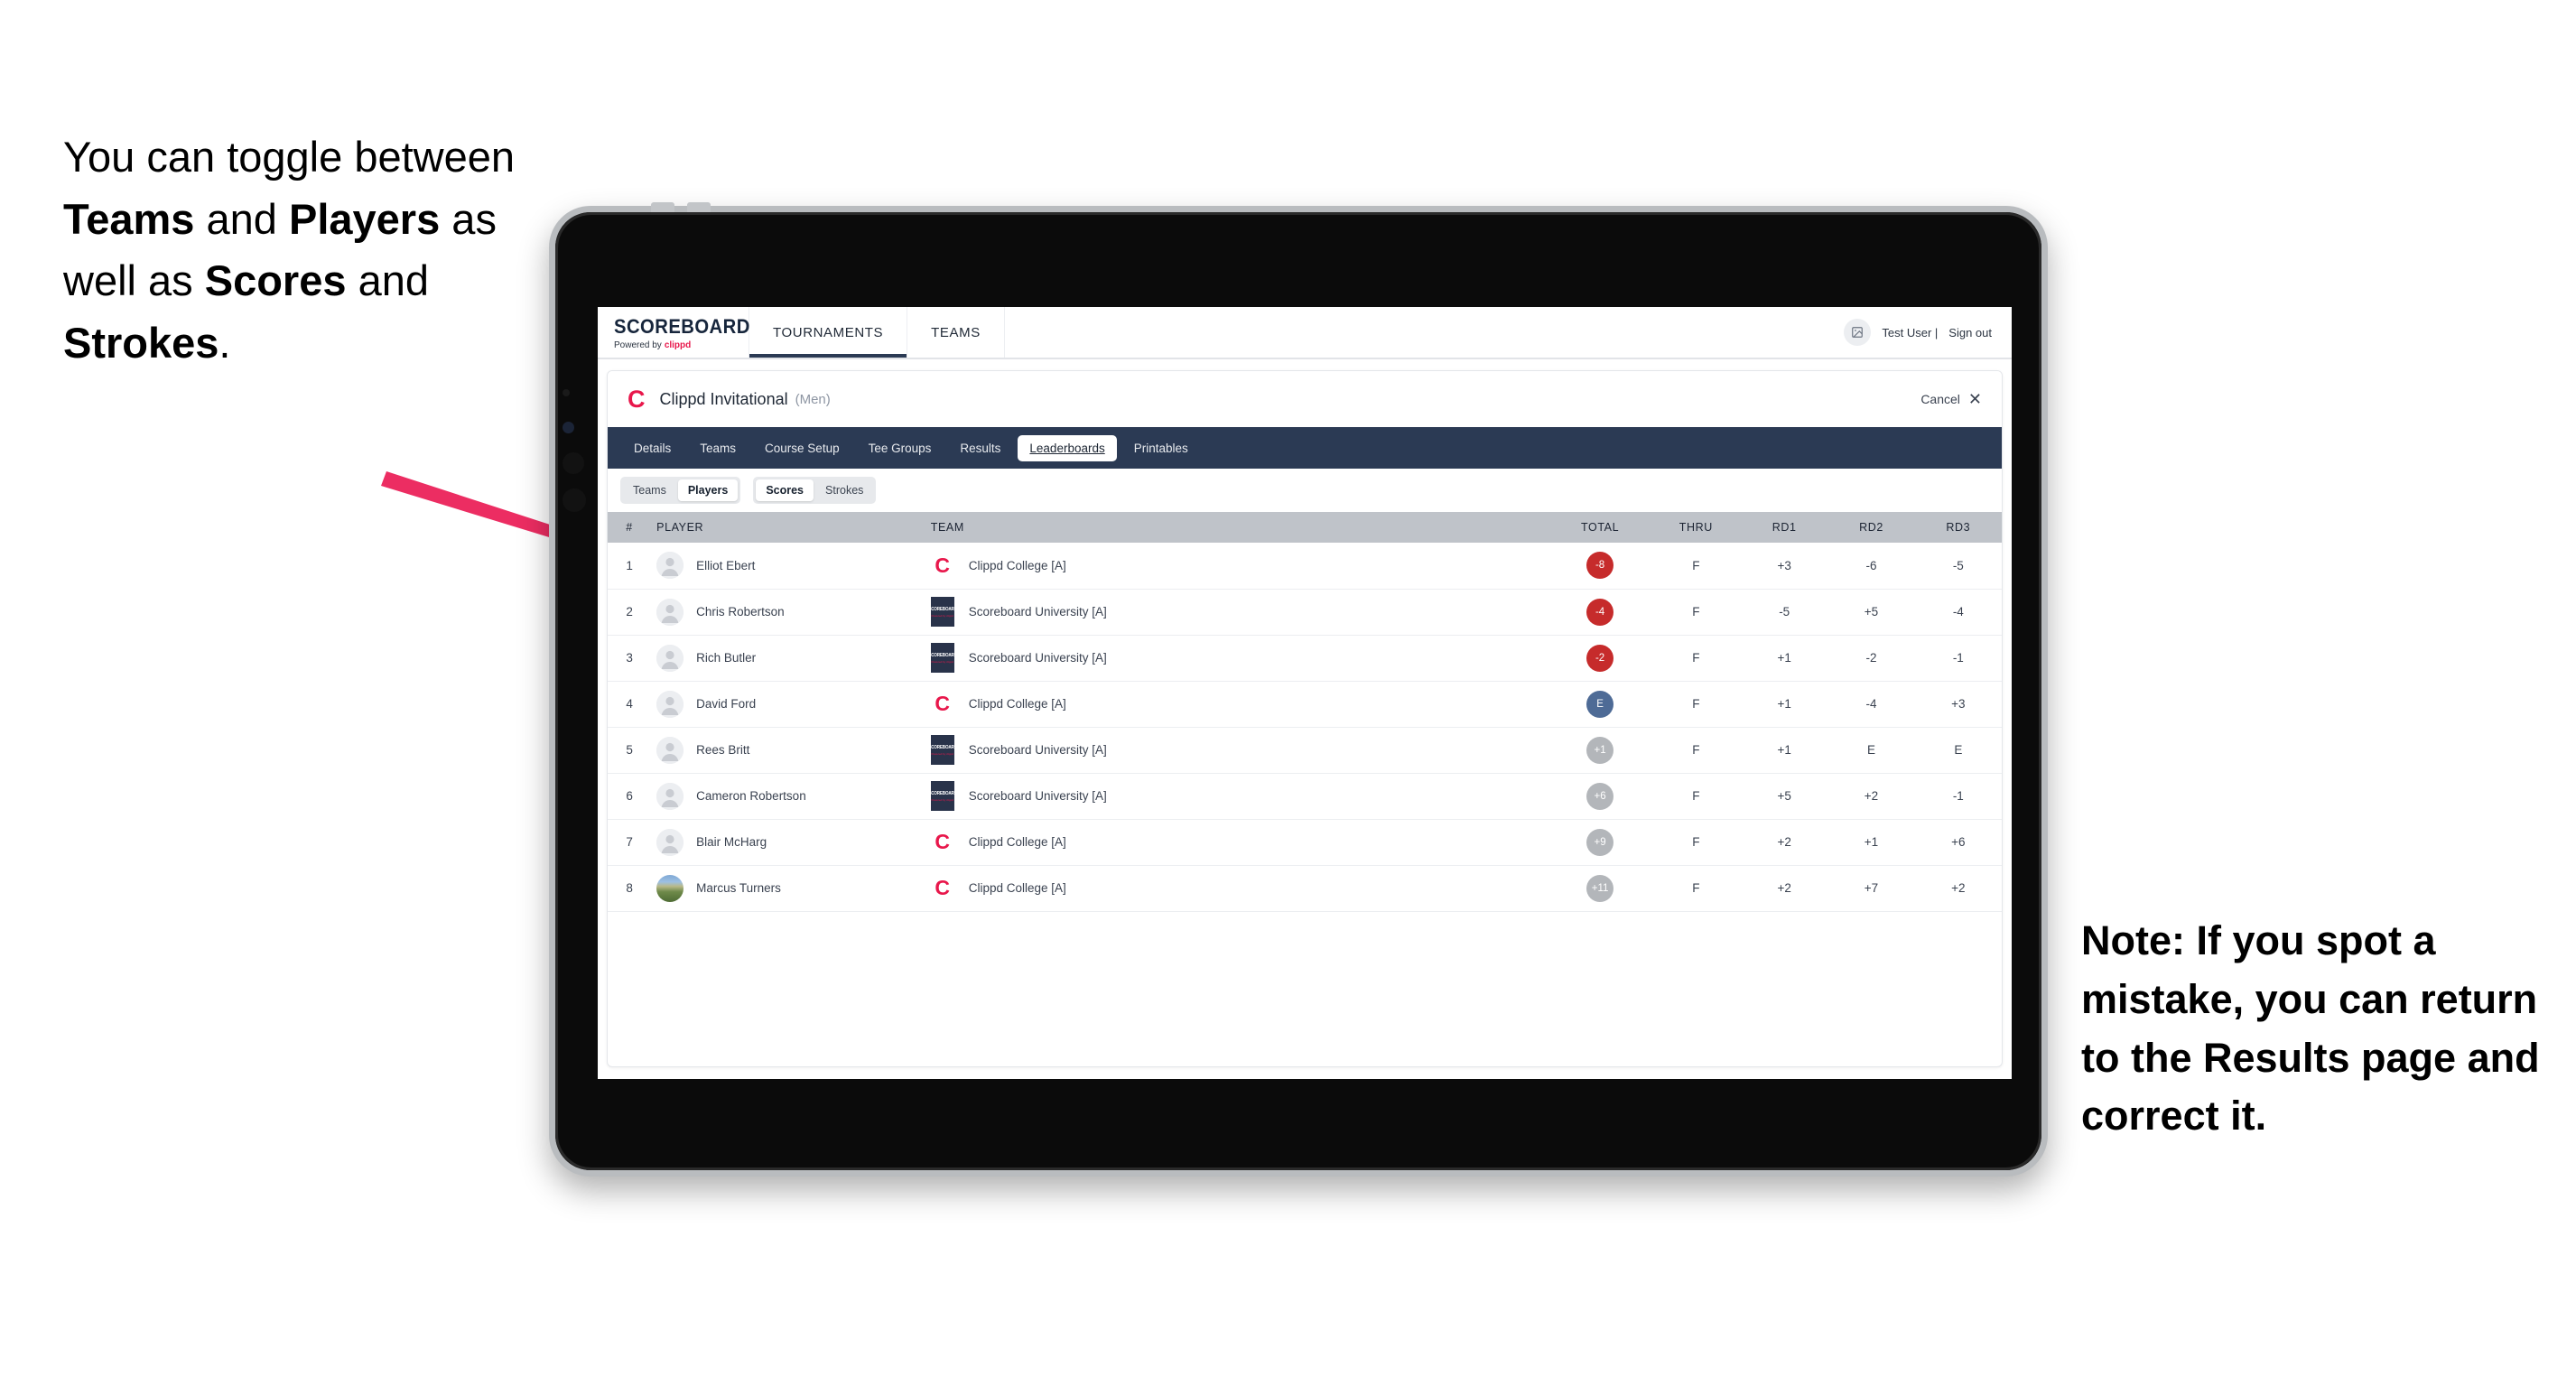 This screenshot has height=1386, width=2576. What do you see at coordinates (731, 842) in the screenshot?
I see `player-name: Blair McHarg` at bounding box center [731, 842].